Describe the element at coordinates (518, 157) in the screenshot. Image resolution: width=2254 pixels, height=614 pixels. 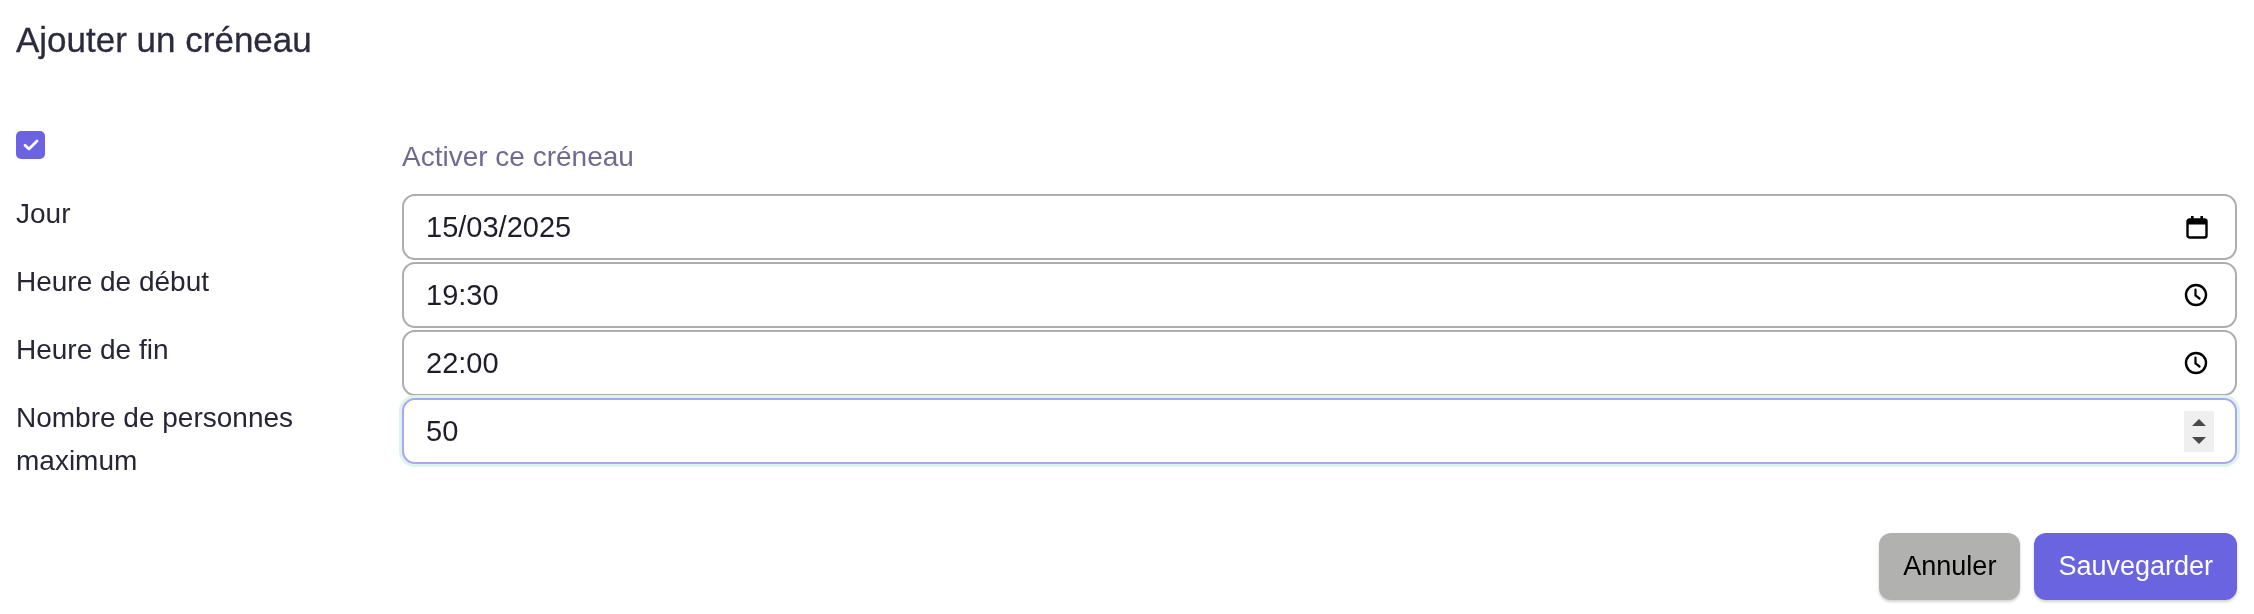
I see `checkbox-label: Activer ce créneau` at that location.